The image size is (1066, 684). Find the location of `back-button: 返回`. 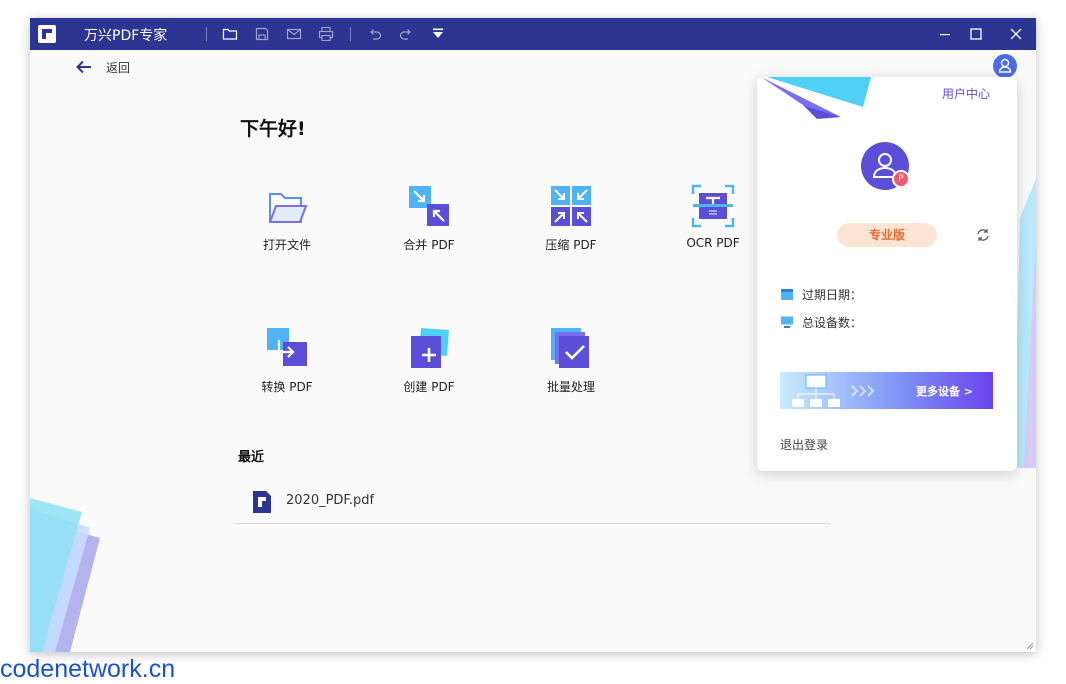

back-button: 返回 is located at coordinates (103, 67).